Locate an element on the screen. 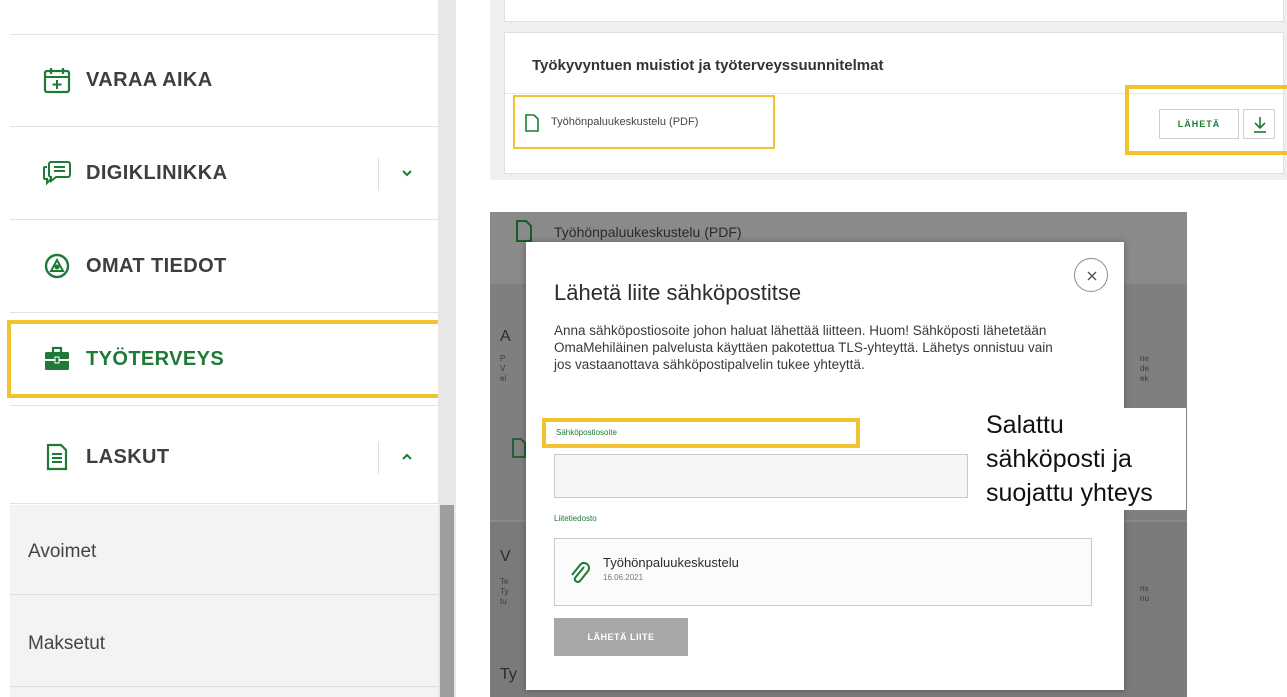  email-field is located at coordinates (761, 476).